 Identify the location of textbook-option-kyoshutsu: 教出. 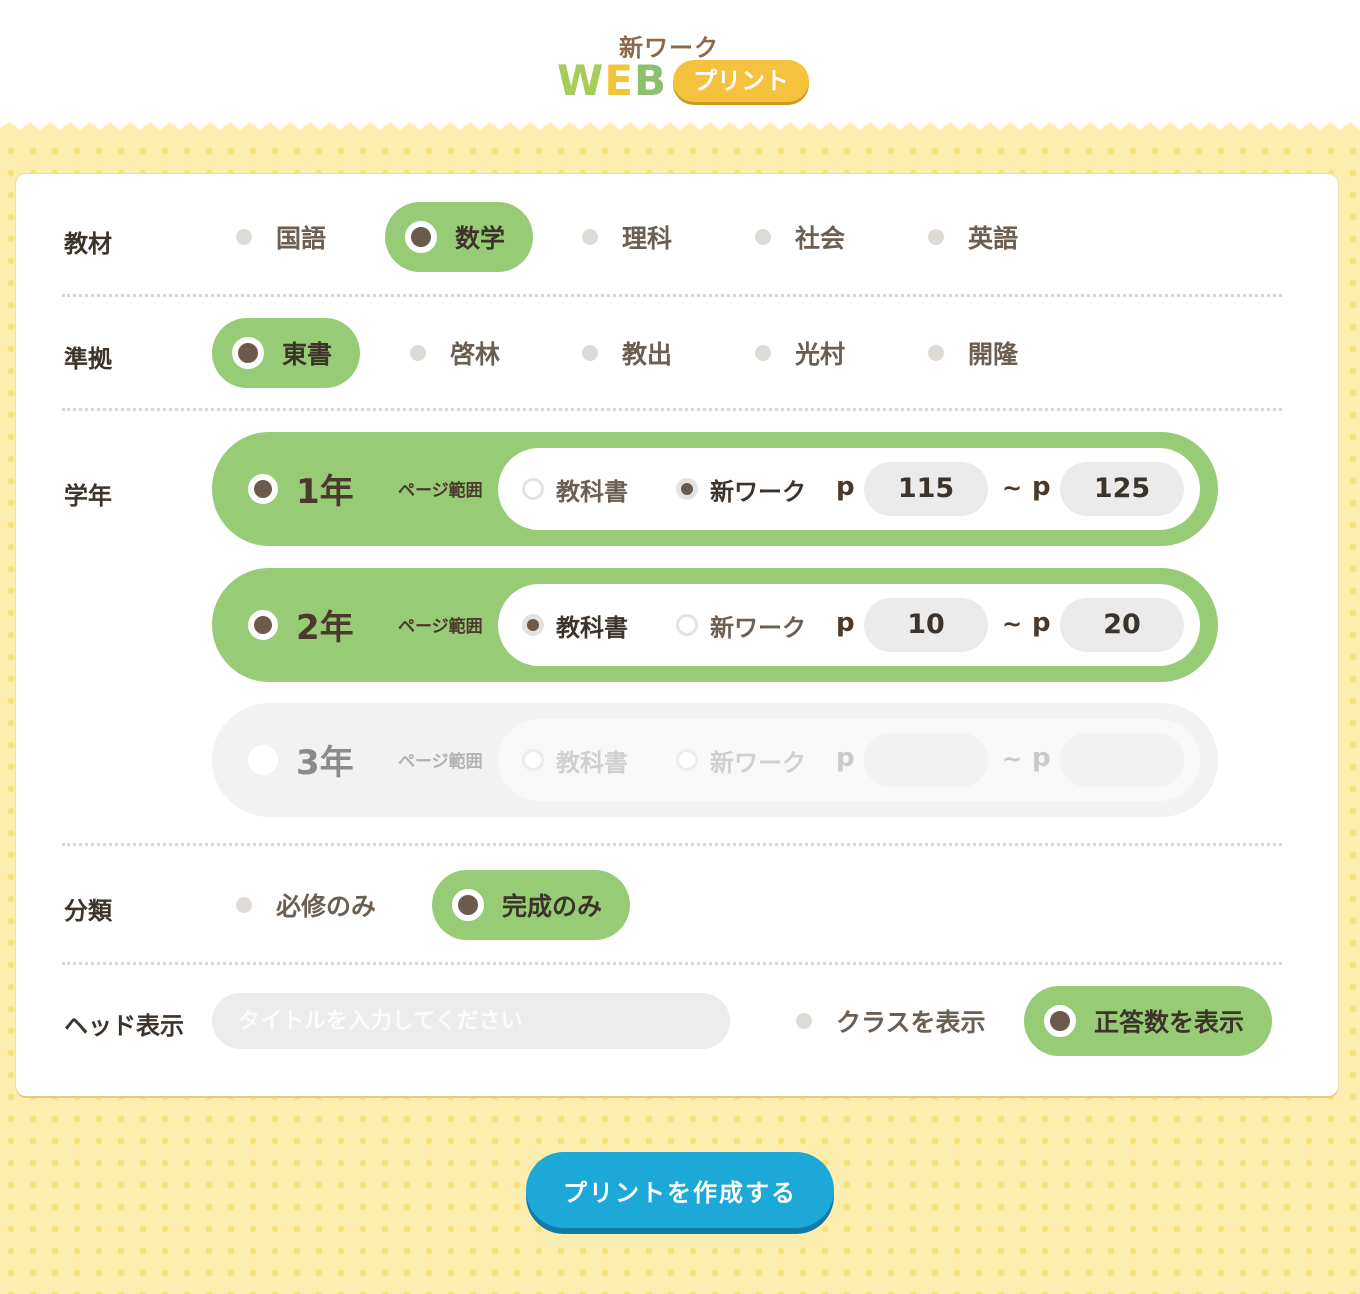
(627, 353).